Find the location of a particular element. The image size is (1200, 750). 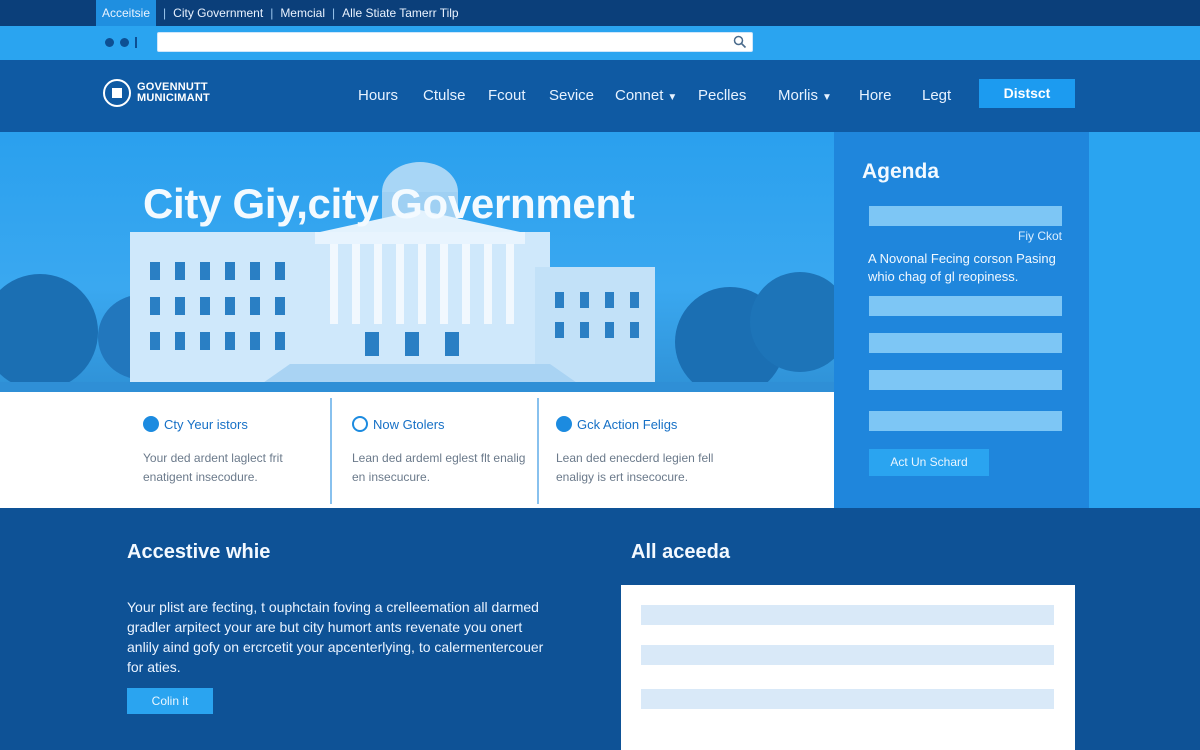

feature-title: Now Gtolers is located at coordinates (398, 424).